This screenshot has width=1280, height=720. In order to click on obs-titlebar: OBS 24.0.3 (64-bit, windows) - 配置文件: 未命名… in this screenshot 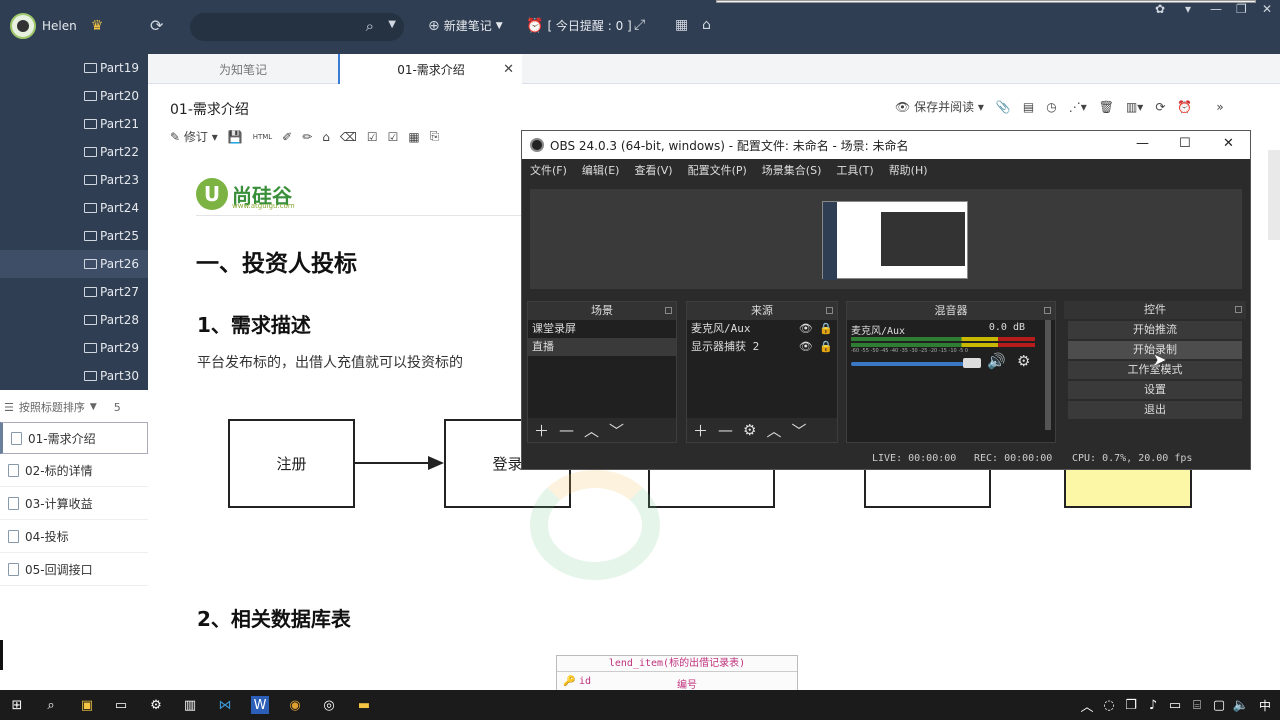, I will do `click(886, 145)`.